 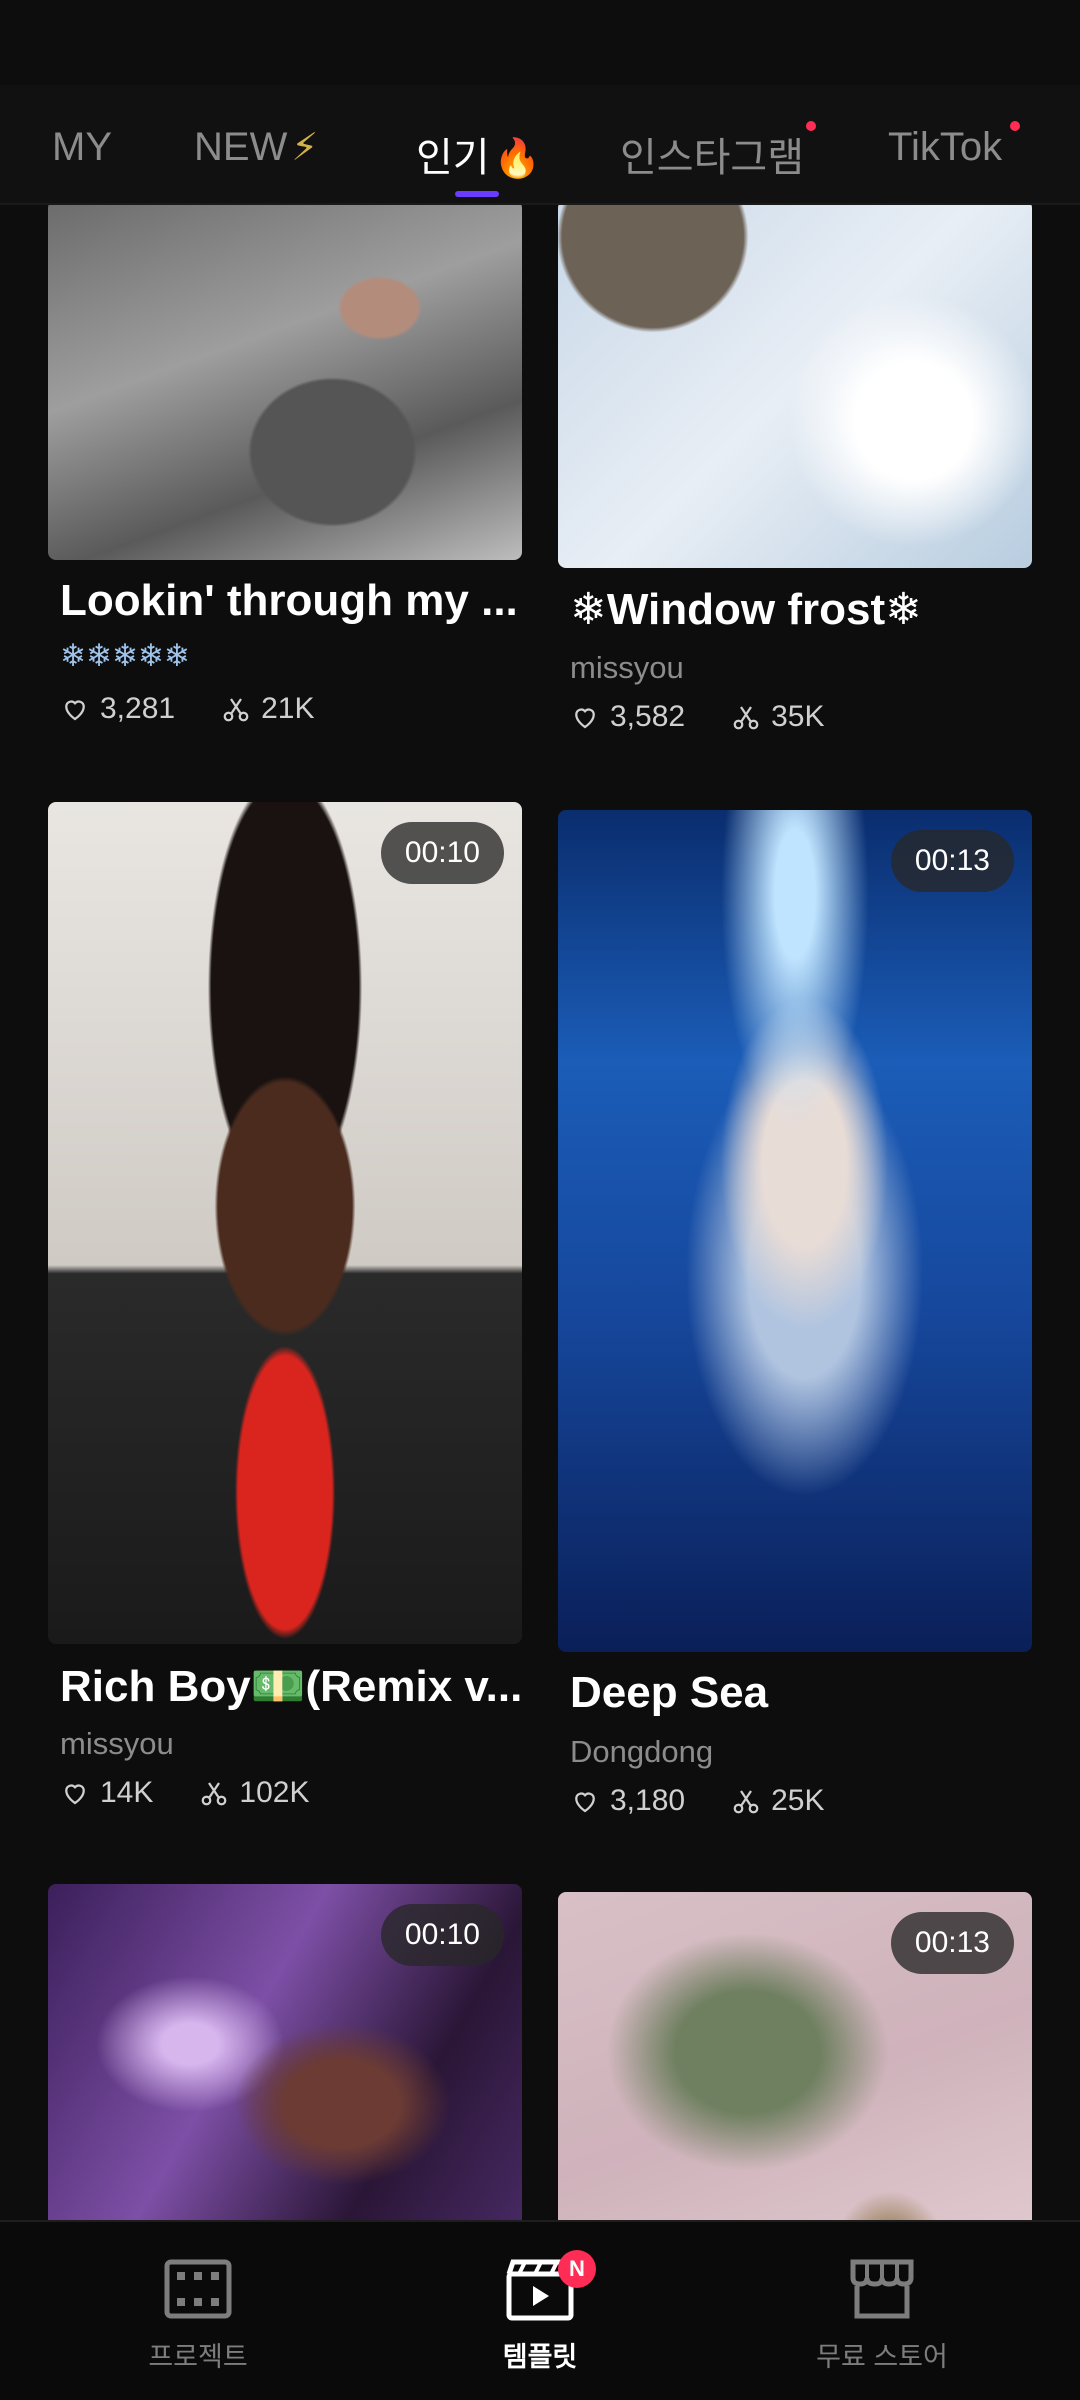 What do you see at coordinates (798, 1800) in the screenshot?
I see `uses-count: 25K` at bounding box center [798, 1800].